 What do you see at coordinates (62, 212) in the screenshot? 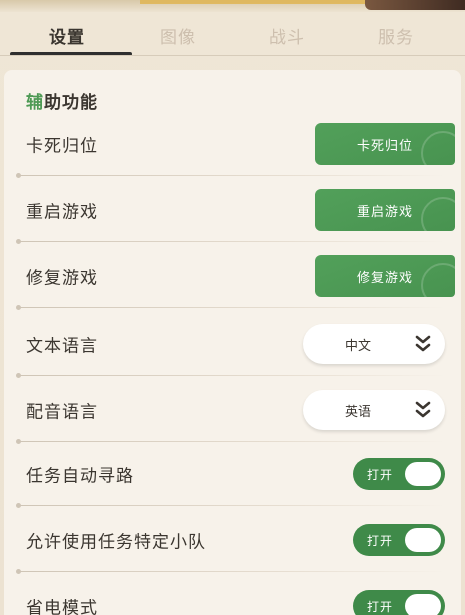
I see `setting-label: 重启游戏` at bounding box center [62, 212].